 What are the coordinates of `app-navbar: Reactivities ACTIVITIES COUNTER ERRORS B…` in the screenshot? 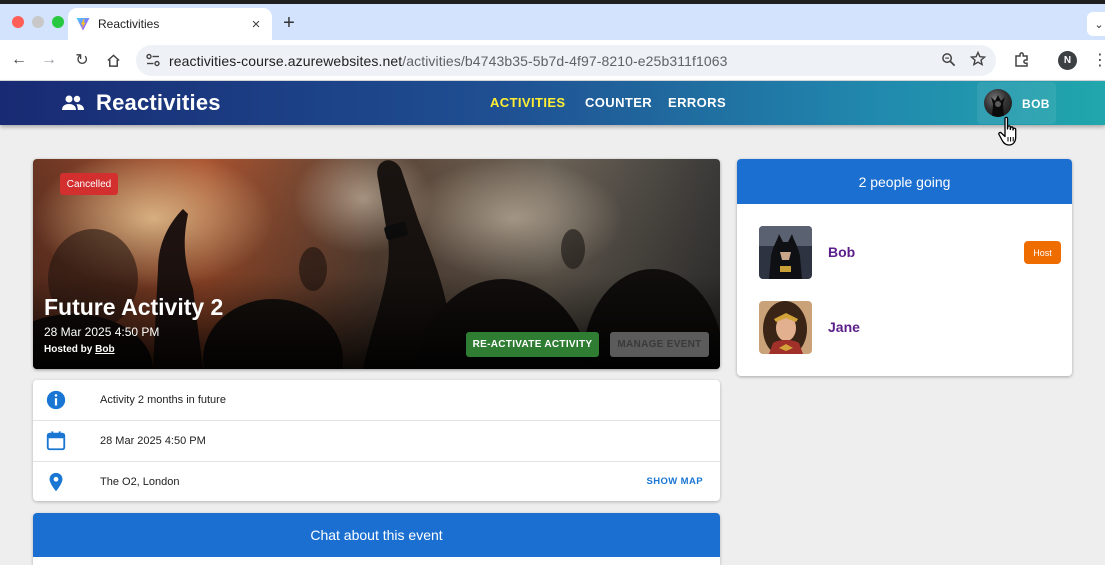 It's located at (552, 103).